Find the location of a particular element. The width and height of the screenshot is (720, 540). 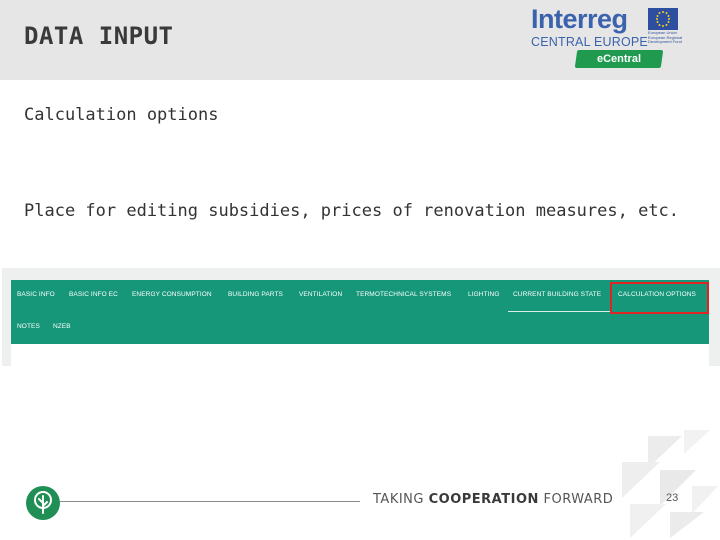

tab-building-parts: BUILDING PARTS is located at coordinates (255, 294).